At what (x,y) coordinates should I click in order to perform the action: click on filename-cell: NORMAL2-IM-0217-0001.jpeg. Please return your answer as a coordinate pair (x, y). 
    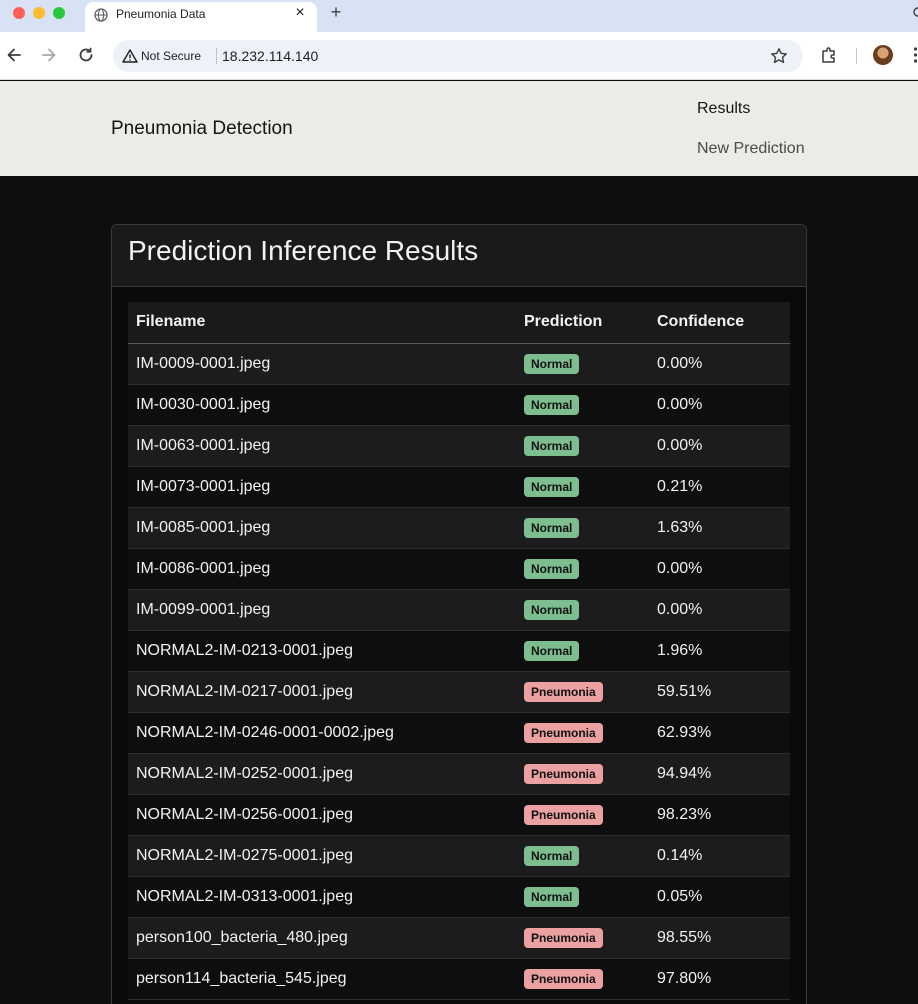
    Looking at the image, I should click on (322, 692).